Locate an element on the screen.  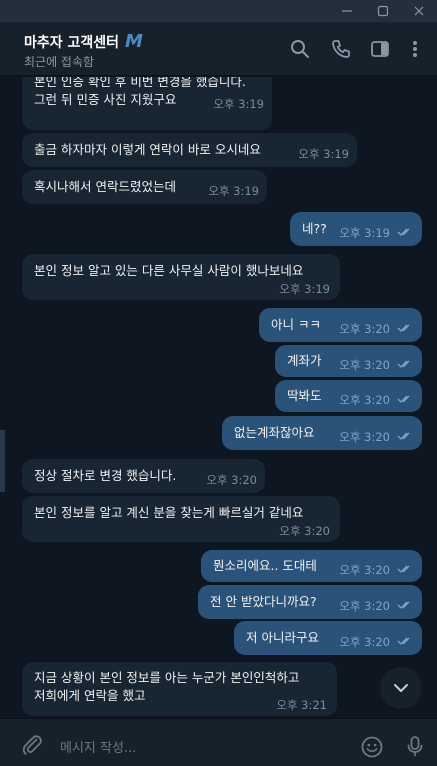
message-text: 전 안 받았다니까요? is located at coordinates (263, 601).